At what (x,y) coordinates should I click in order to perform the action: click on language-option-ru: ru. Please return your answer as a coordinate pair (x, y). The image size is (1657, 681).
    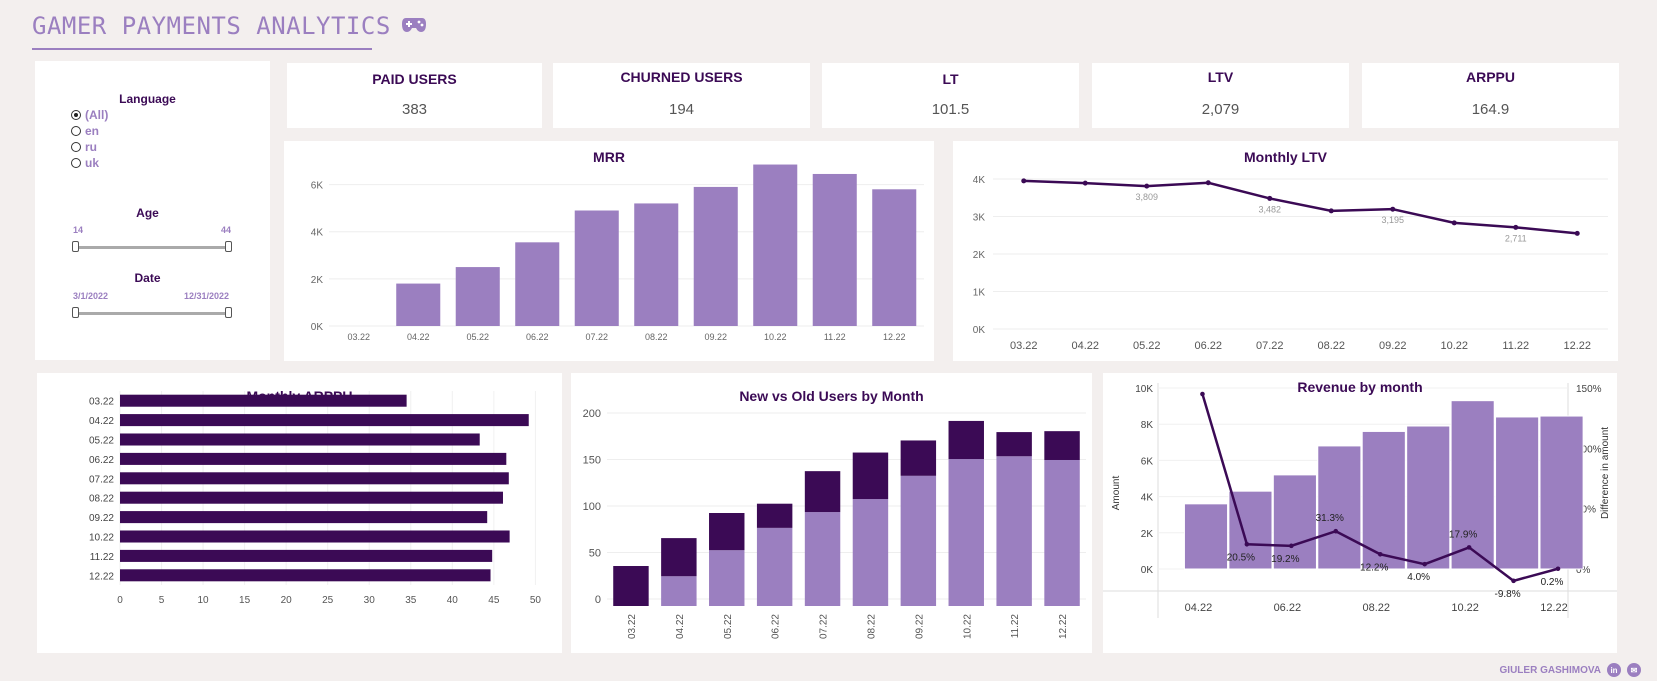
    Looking at the image, I should click on (84, 147).